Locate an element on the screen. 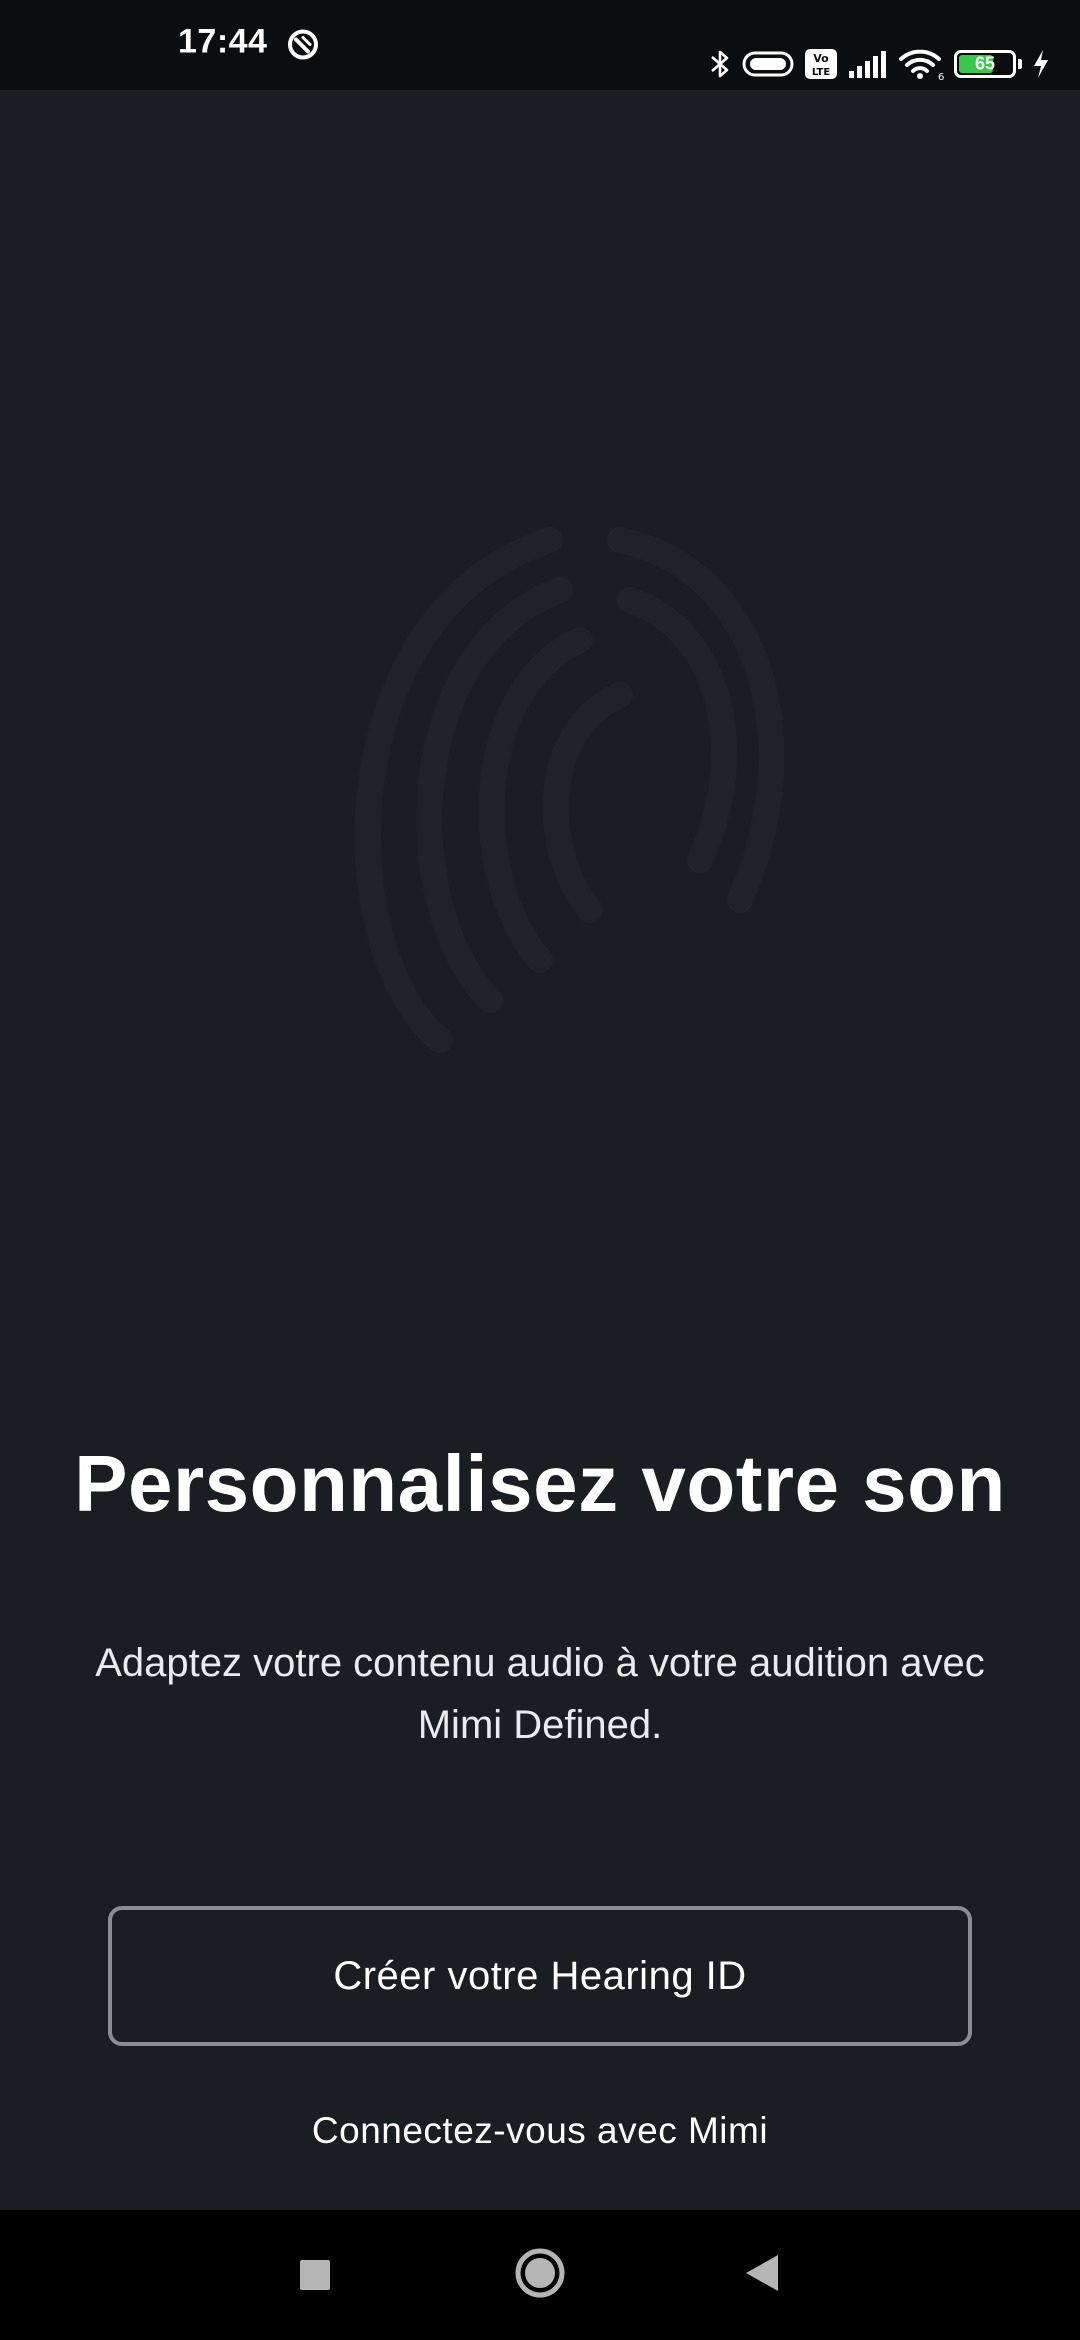  volte-icon: Vo LTE is located at coordinates (821, 64).